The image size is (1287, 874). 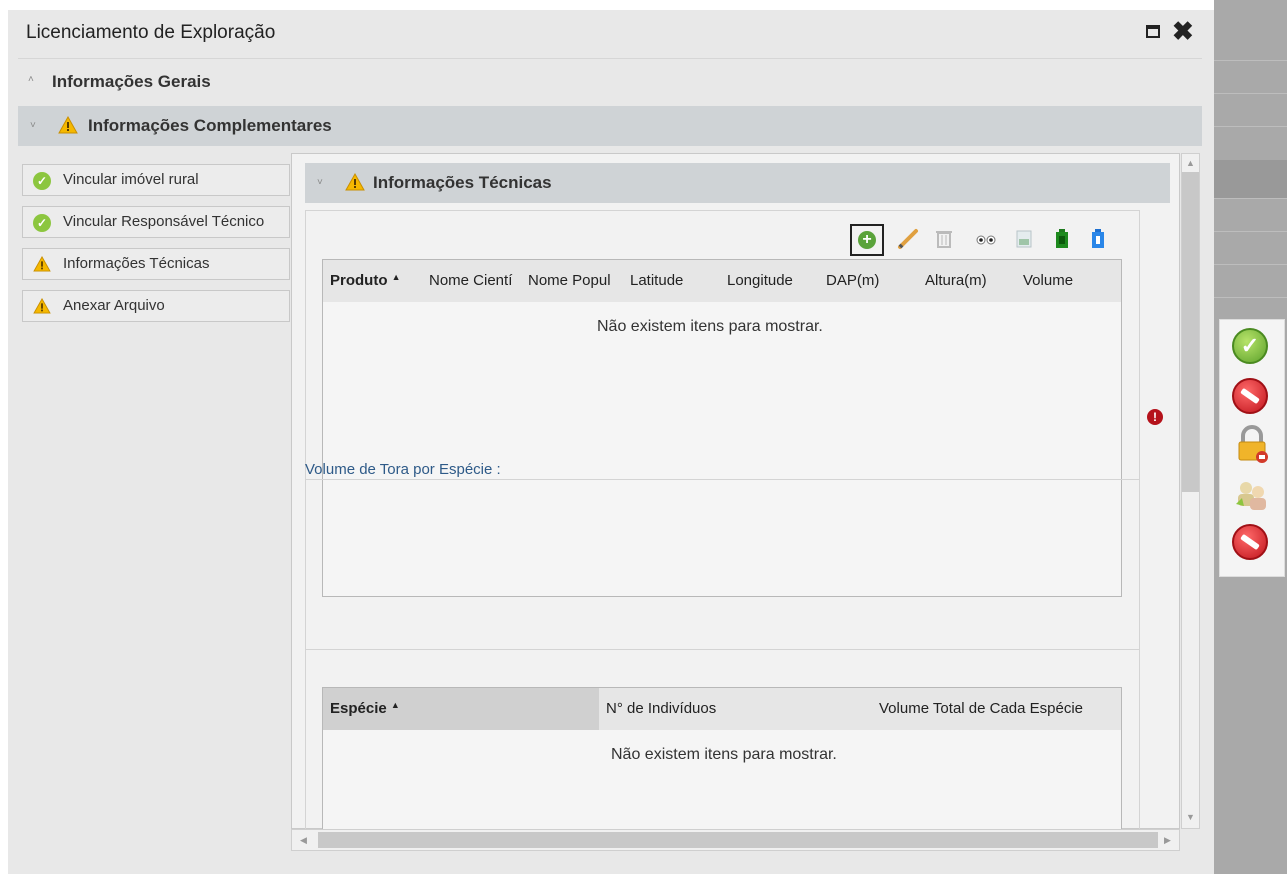 What do you see at coordinates (576, 280) in the screenshot?
I see `column-header: Nome Popul` at bounding box center [576, 280].